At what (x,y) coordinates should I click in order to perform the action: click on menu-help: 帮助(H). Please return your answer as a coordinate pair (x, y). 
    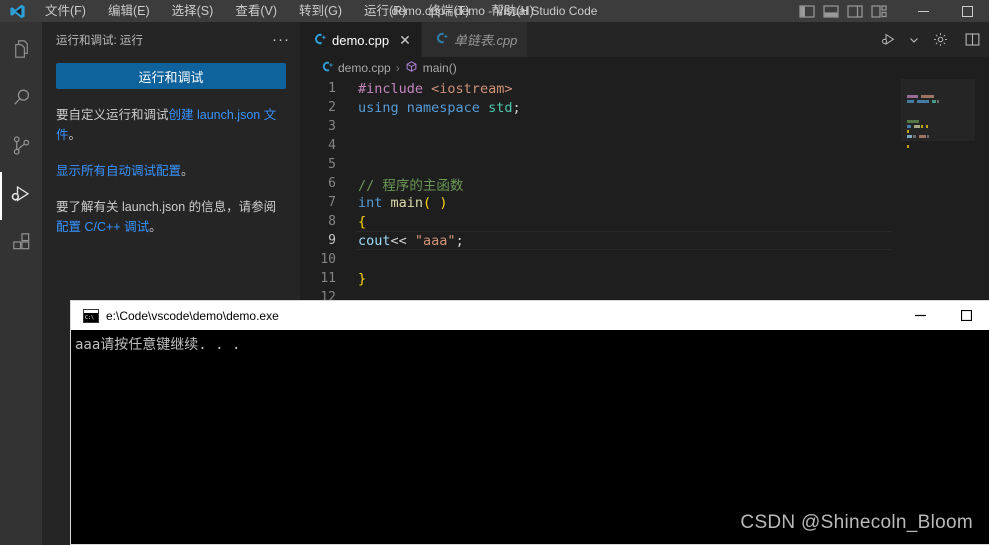
    Looking at the image, I should click on (512, 11).